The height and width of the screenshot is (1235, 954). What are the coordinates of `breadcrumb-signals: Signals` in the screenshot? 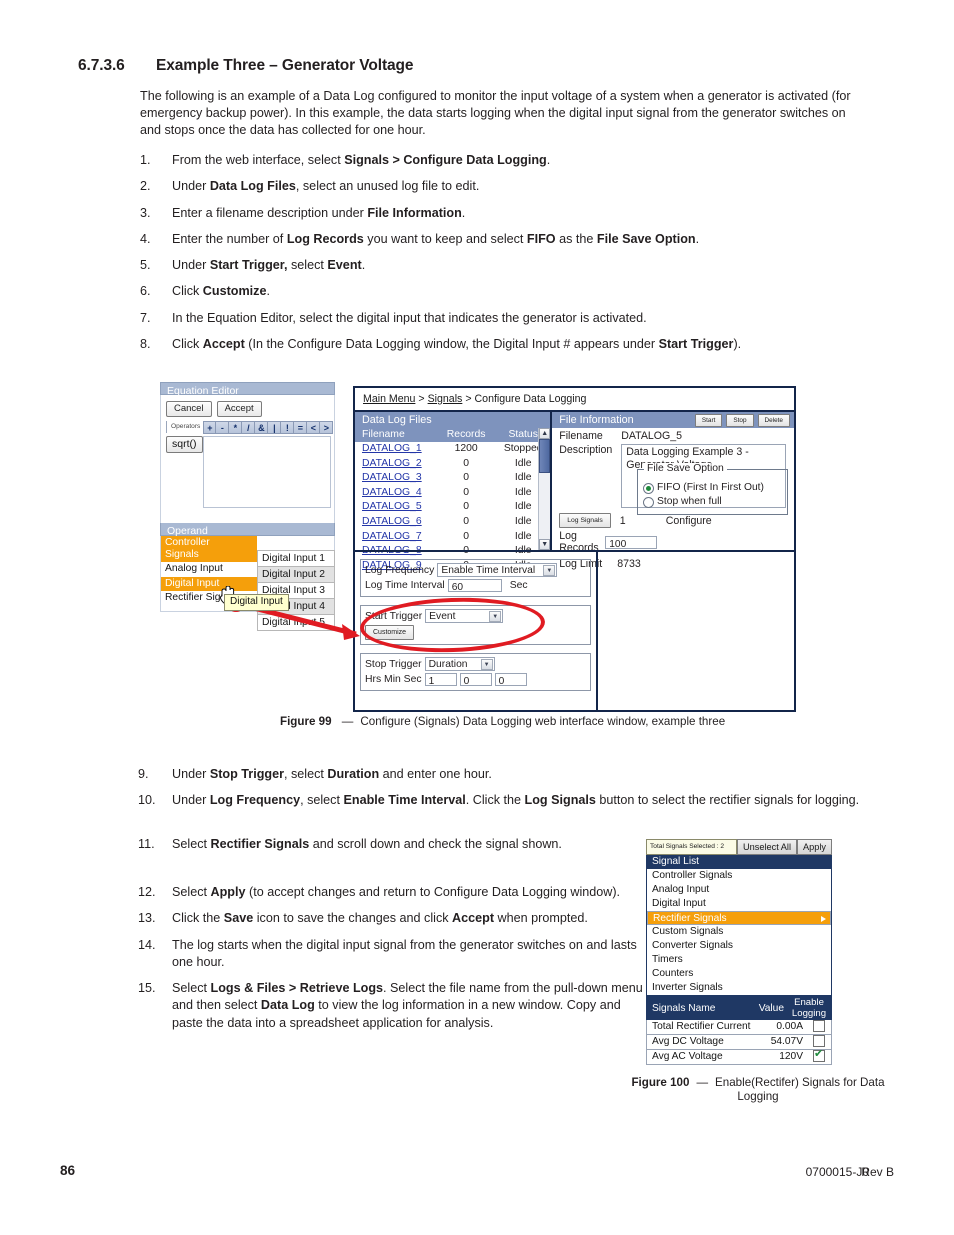 It's located at (445, 399).